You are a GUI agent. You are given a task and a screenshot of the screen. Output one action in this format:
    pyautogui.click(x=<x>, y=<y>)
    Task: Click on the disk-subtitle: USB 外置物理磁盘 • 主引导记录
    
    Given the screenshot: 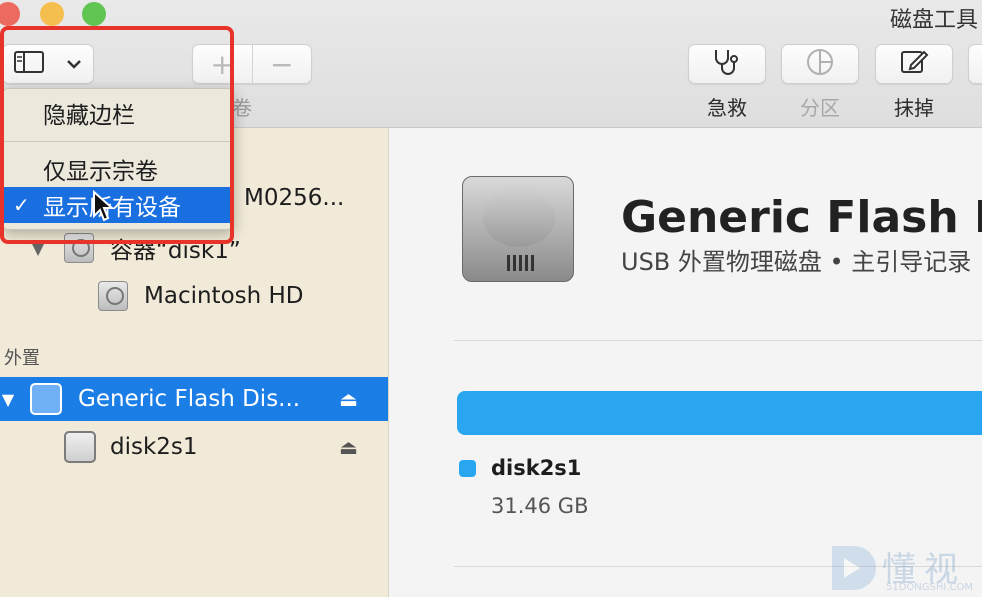 What is the action you would take?
    pyautogui.click(x=796, y=262)
    